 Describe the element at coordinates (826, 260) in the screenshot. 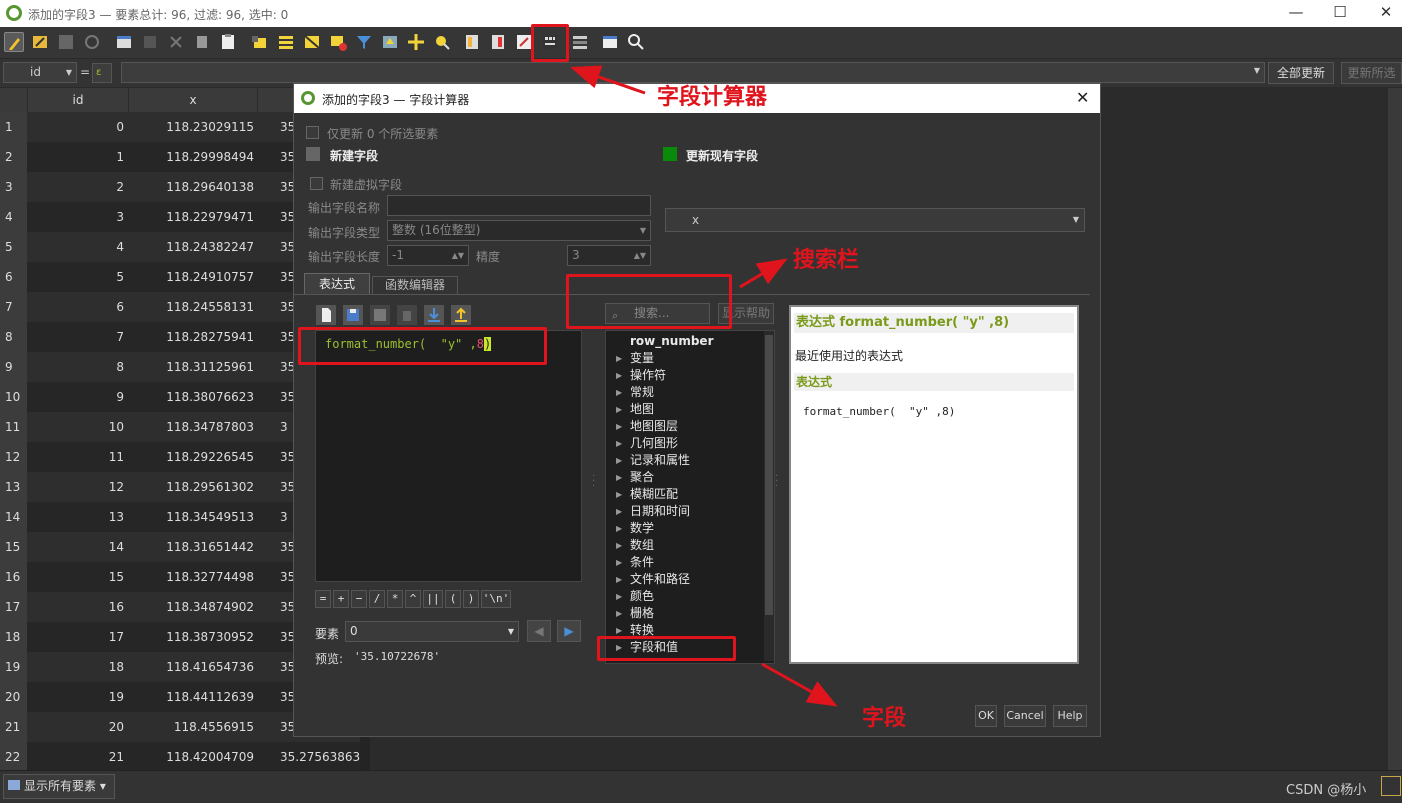

I see `annotation-search: 搜索栏` at that location.